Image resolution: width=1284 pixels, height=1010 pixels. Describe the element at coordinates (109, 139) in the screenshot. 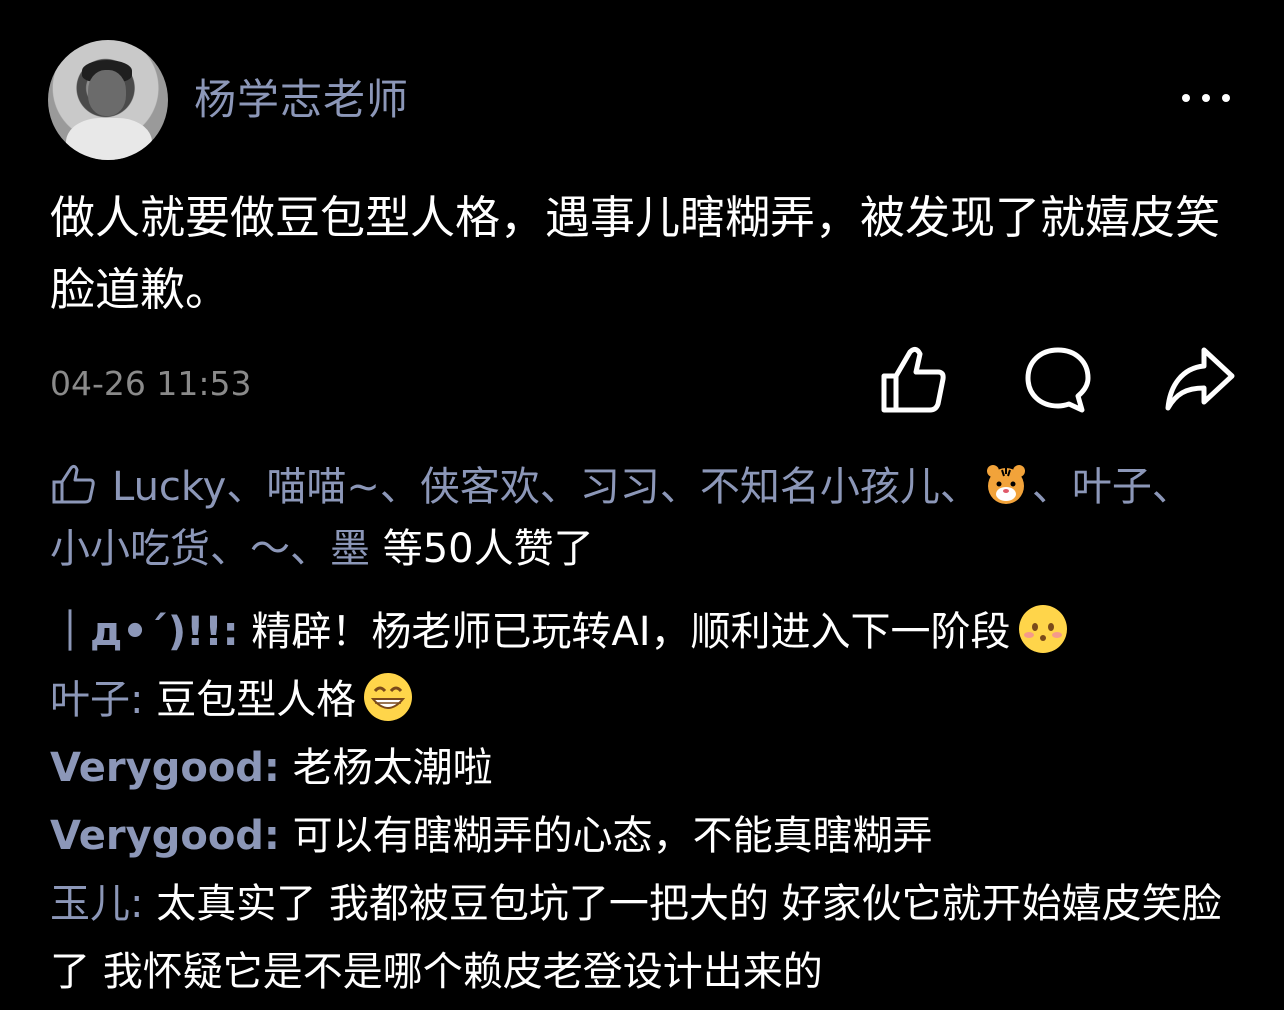

I see `avatar-body` at that location.